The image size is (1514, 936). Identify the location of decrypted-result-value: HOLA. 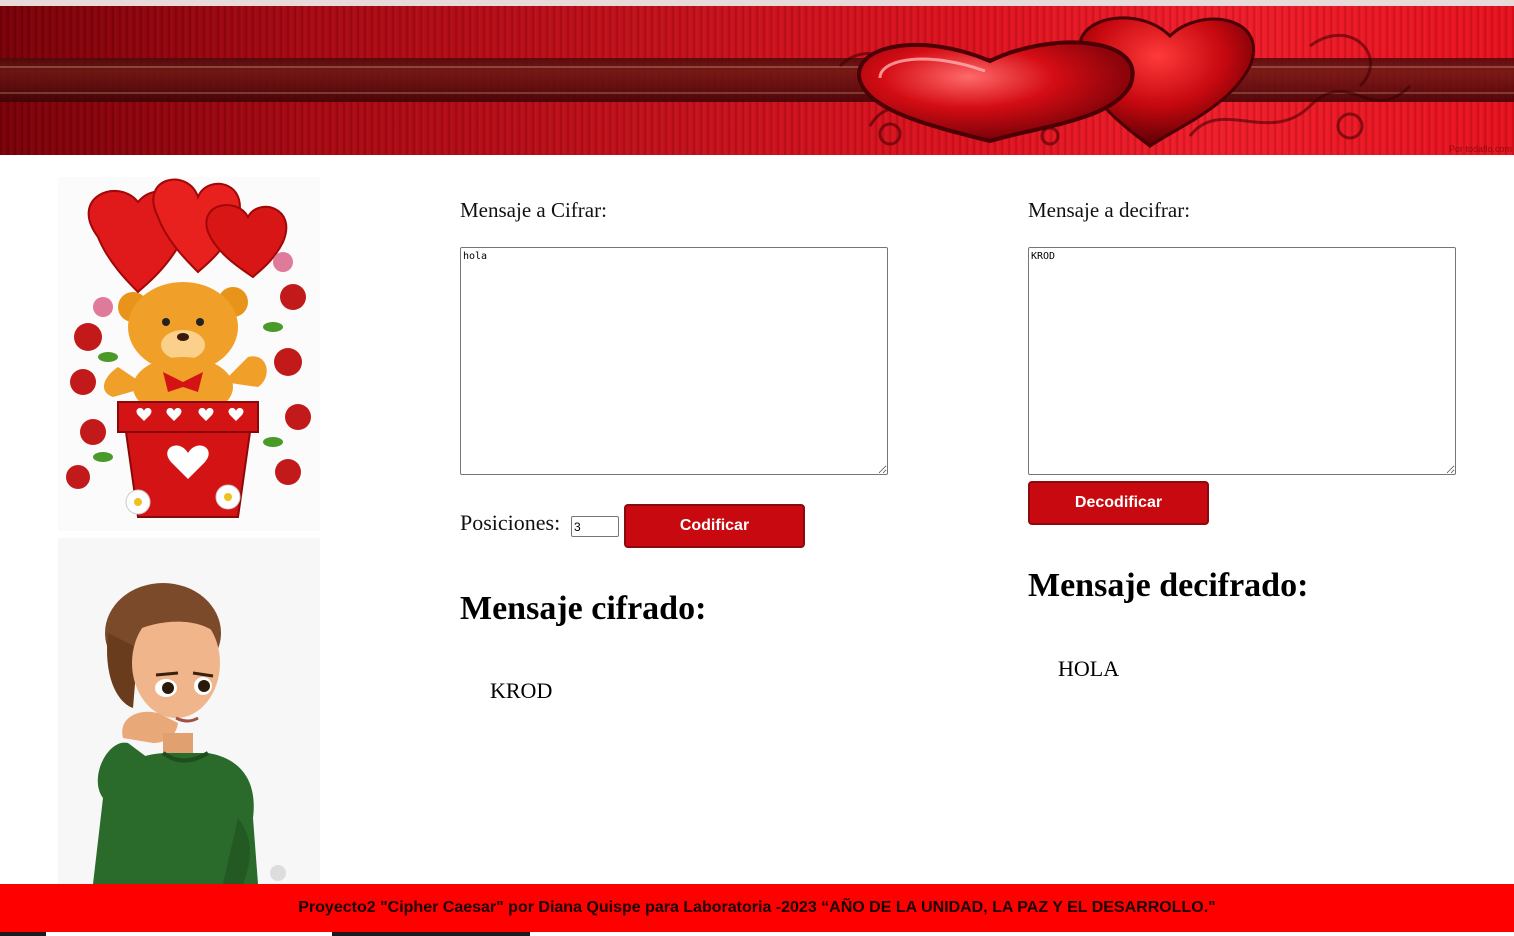
(1089, 668).